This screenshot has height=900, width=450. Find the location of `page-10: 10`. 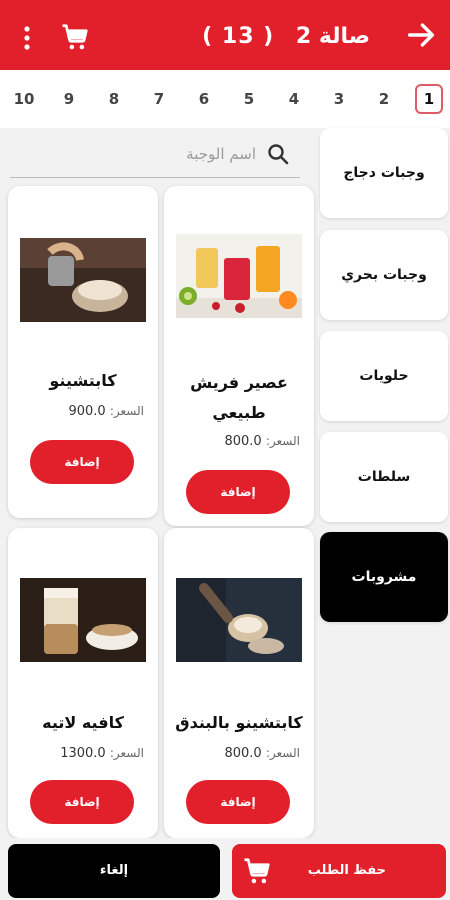

page-10: 10 is located at coordinates (24, 99).